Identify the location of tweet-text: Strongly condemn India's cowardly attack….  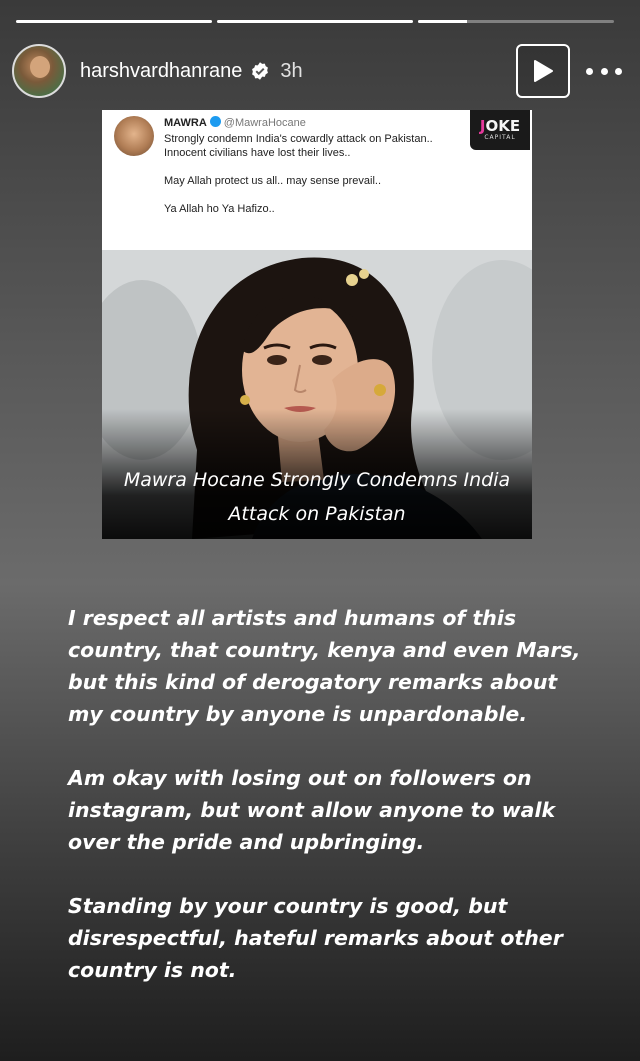
(314, 174).